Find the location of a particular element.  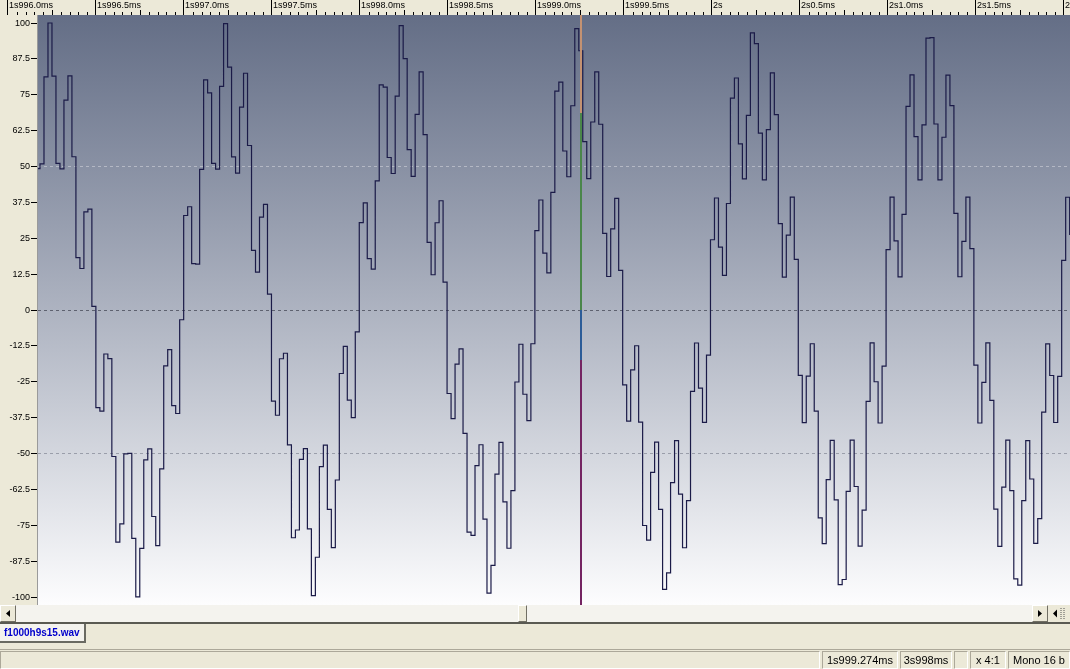

time-label: 1s997.5ms is located at coordinates (295, 5).